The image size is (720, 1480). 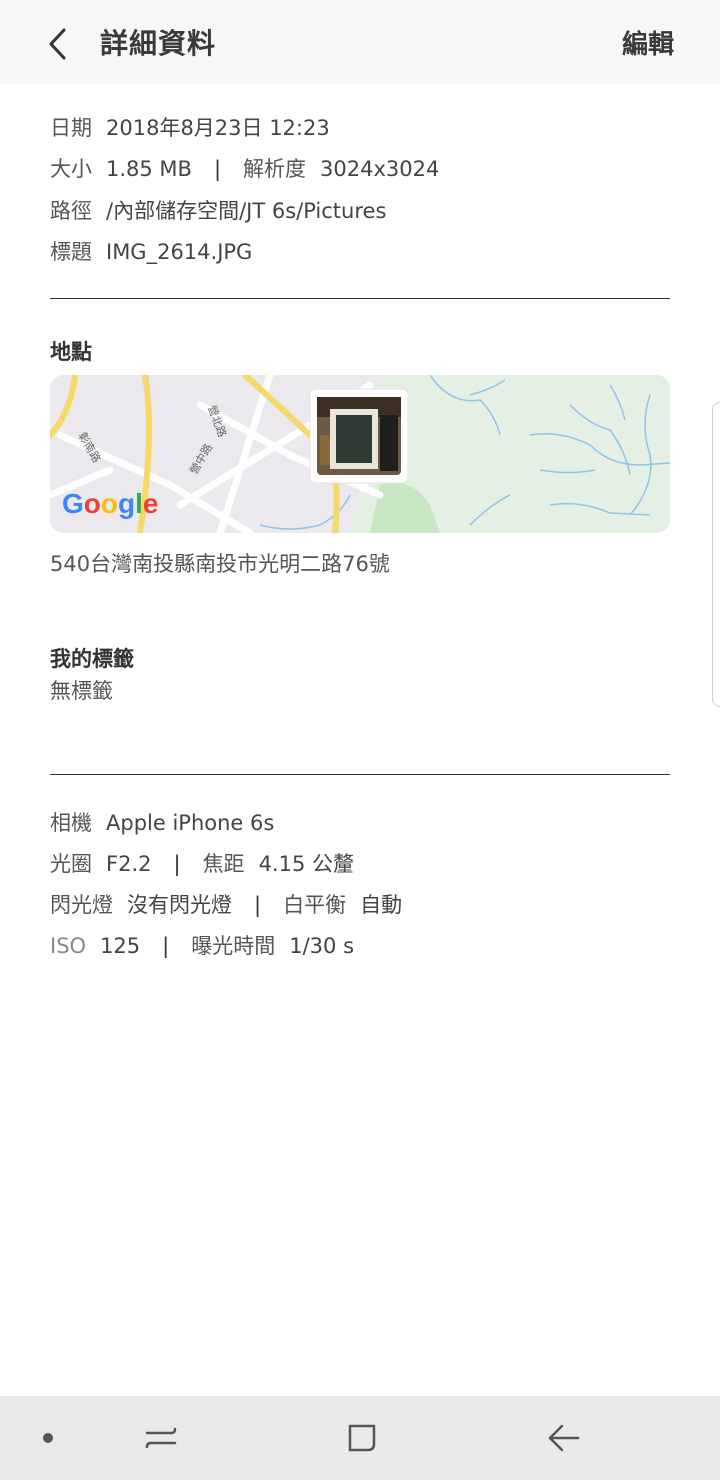 I want to click on tags-empty-text: 無標籤, so click(x=81, y=691).